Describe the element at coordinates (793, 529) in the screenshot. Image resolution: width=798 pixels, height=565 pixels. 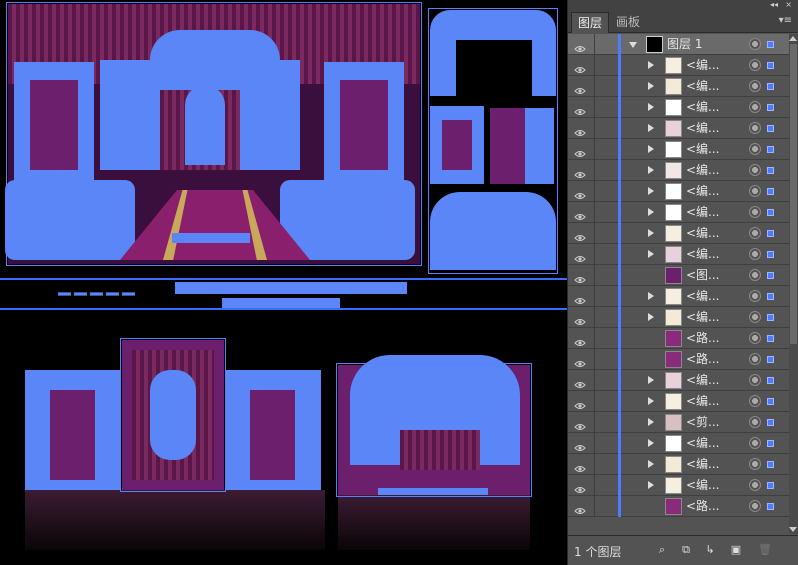
I see `scroll-down-arrow-icon` at that location.